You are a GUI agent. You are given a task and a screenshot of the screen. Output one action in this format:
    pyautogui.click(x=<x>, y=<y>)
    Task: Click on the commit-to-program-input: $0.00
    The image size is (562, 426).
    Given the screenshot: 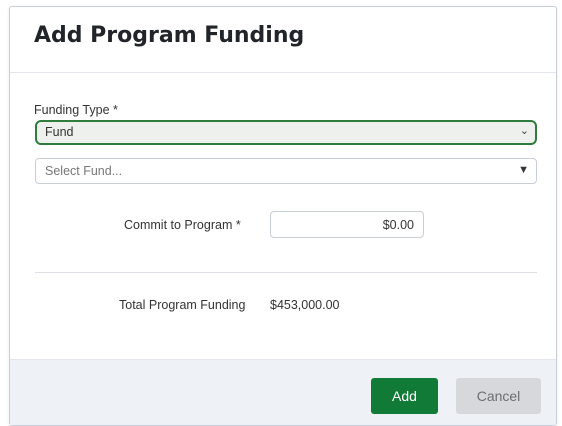 What is the action you would take?
    pyautogui.click(x=347, y=224)
    